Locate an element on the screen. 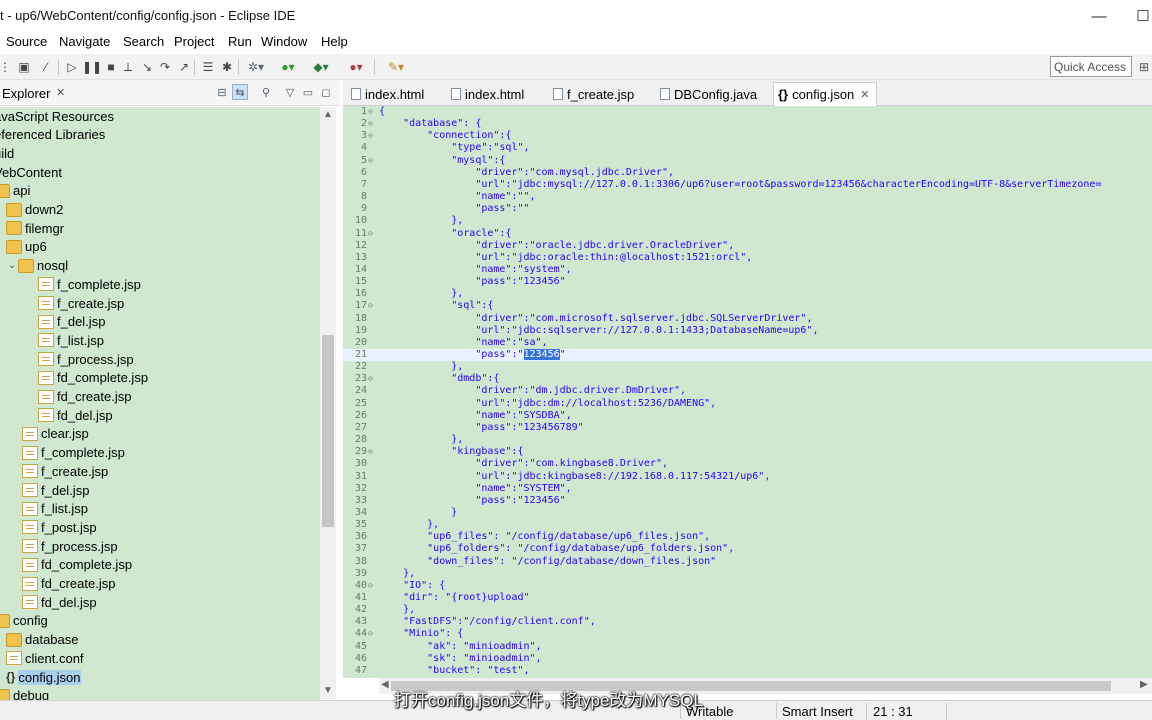 This screenshot has height=720, width=1152. tree-item: {} config.json is located at coordinates (43, 677).